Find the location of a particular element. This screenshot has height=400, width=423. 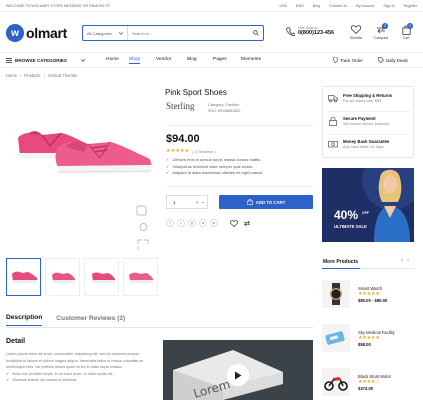

product-name: Smart Watch is located at coordinates (372, 288).